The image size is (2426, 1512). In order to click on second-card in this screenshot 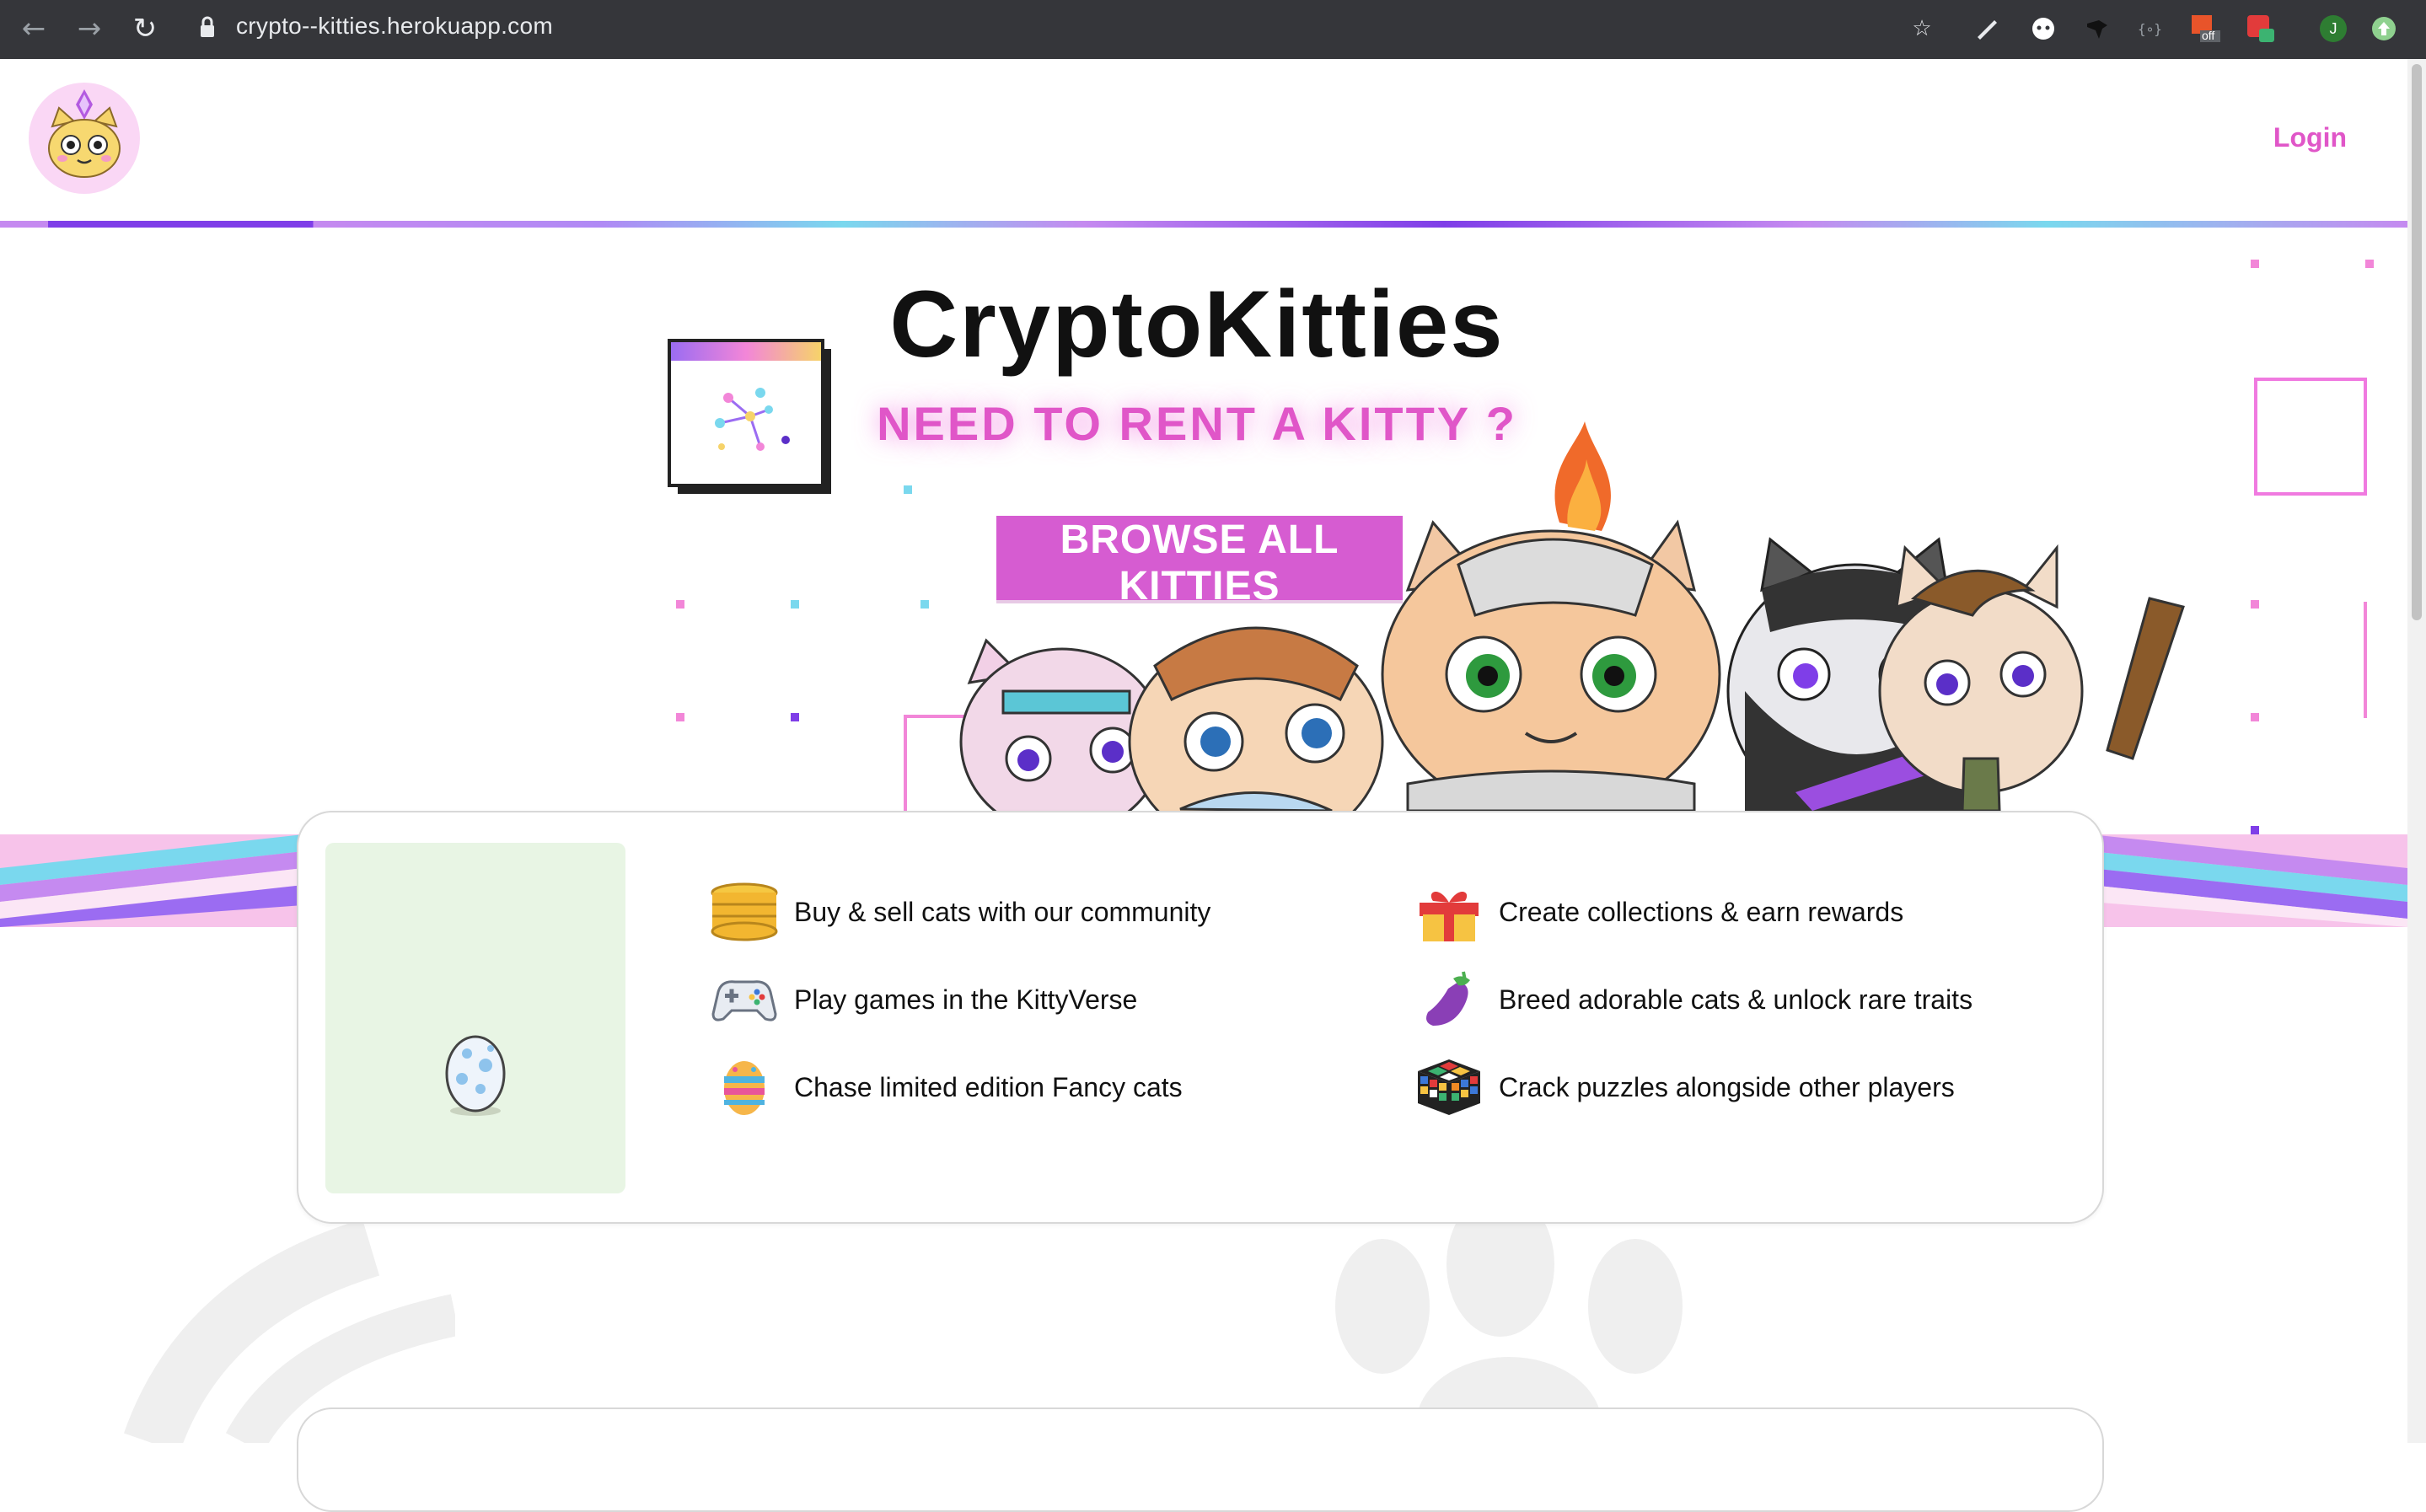, I will do `click(1200, 1459)`.